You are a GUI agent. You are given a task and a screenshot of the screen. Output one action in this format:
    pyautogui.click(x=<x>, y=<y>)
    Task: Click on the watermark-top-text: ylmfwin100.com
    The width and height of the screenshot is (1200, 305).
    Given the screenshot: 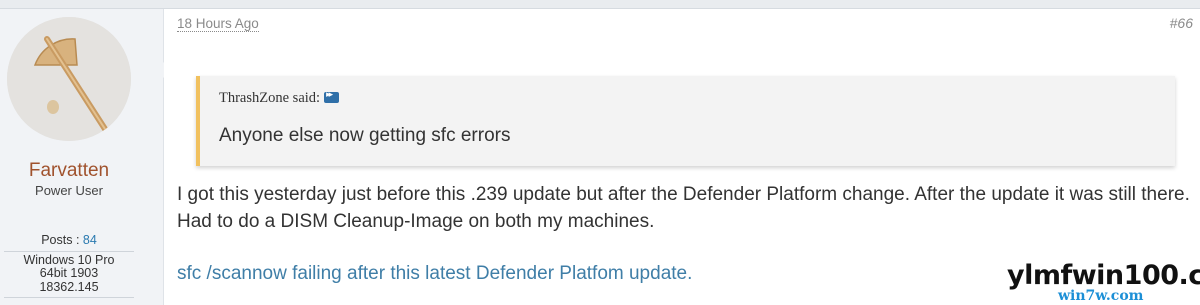 What is the action you would take?
    pyautogui.click(x=1103, y=275)
    